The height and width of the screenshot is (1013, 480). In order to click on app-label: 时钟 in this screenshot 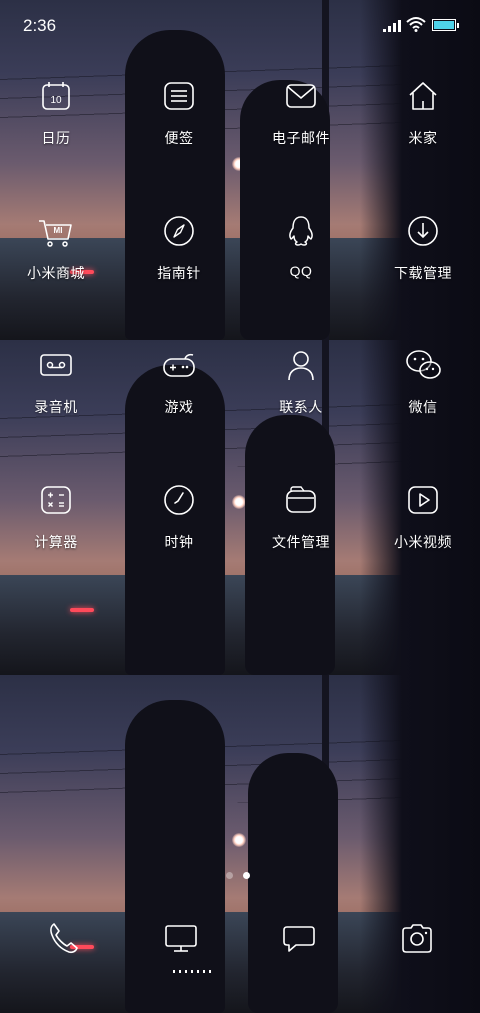, I will do `click(179, 542)`.